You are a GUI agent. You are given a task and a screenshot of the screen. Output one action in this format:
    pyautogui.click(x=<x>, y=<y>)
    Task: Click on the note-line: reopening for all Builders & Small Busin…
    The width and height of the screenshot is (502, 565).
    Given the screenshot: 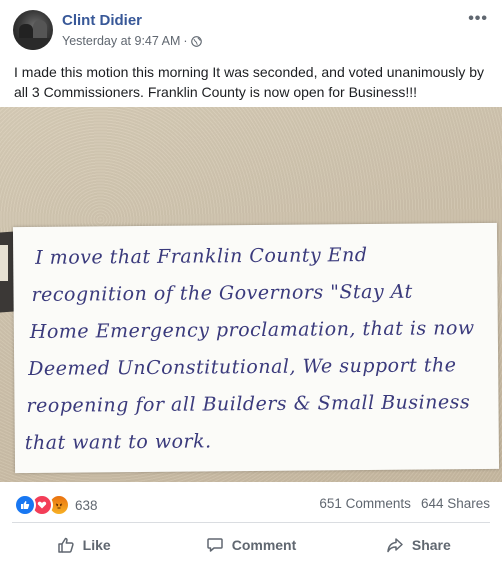 What is the action you would take?
    pyautogui.click(x=248, y=404)
    